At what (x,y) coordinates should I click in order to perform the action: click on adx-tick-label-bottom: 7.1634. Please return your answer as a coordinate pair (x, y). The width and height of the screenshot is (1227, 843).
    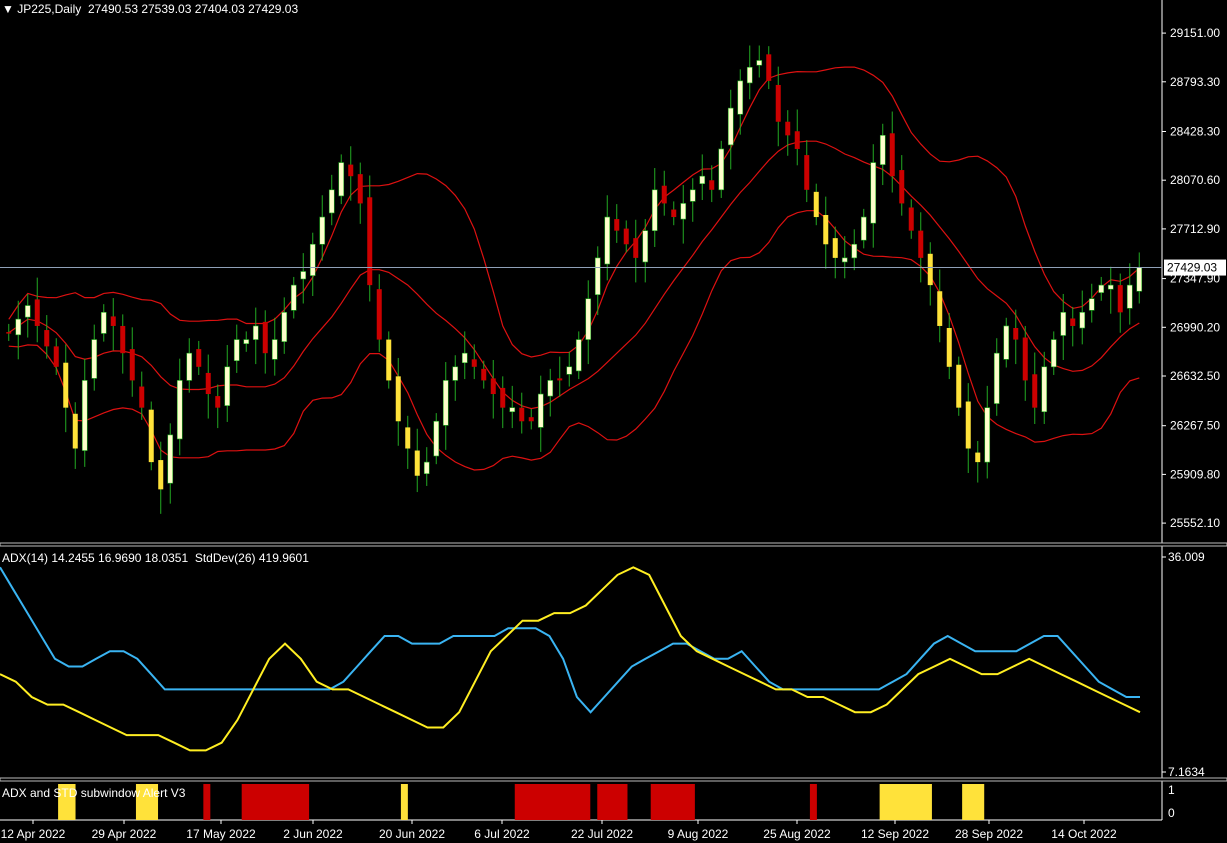
    Looking at the image, I should click on (1186, 772).